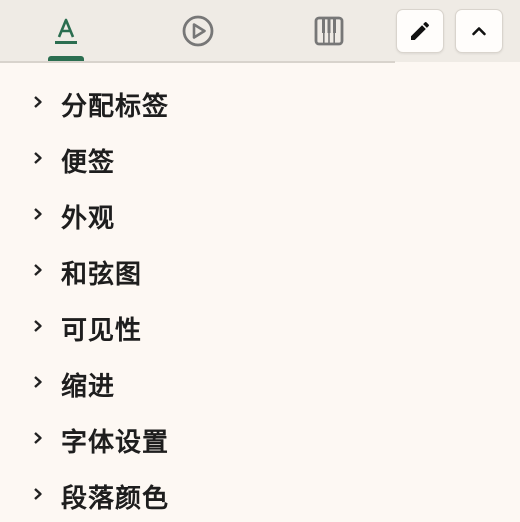 The height and width of the screenshot is (522, 520). Describe the element at coordinates (88, 219) in the screenshot. I see `section-label: 外观` at that location.